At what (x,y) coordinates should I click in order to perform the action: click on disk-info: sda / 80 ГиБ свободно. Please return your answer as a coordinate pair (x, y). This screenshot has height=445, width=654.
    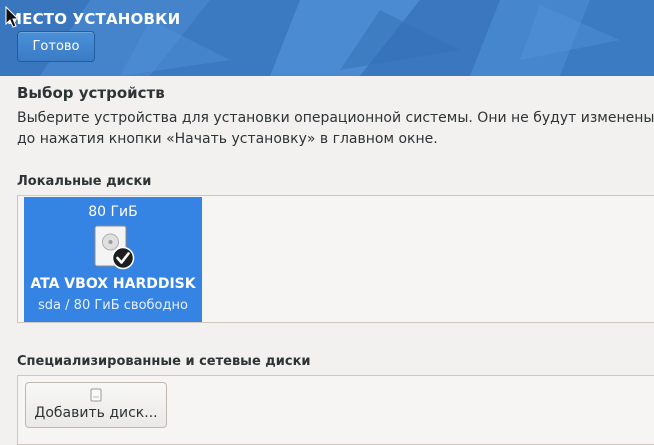
    Looking at the image, I should click on (113, 305).